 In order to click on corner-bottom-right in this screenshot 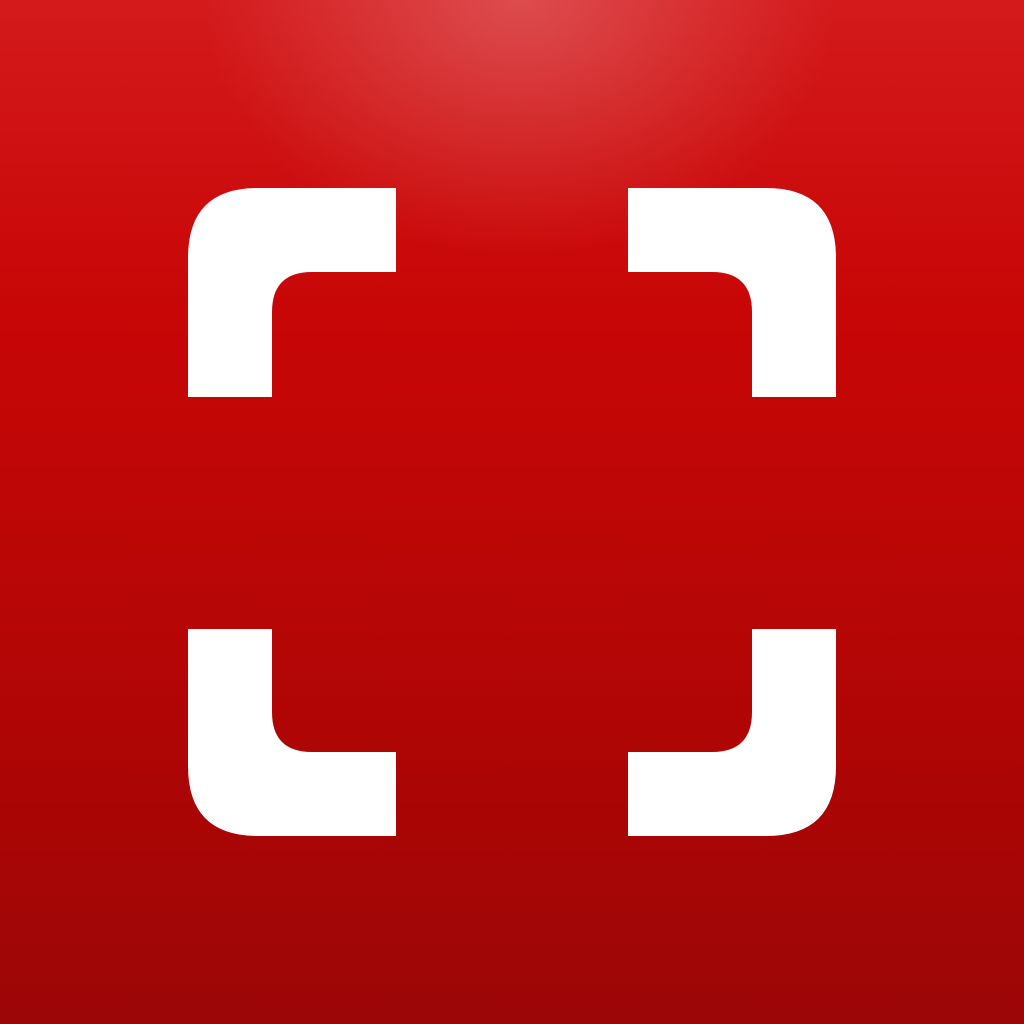, I will do `click(732, 732)`.